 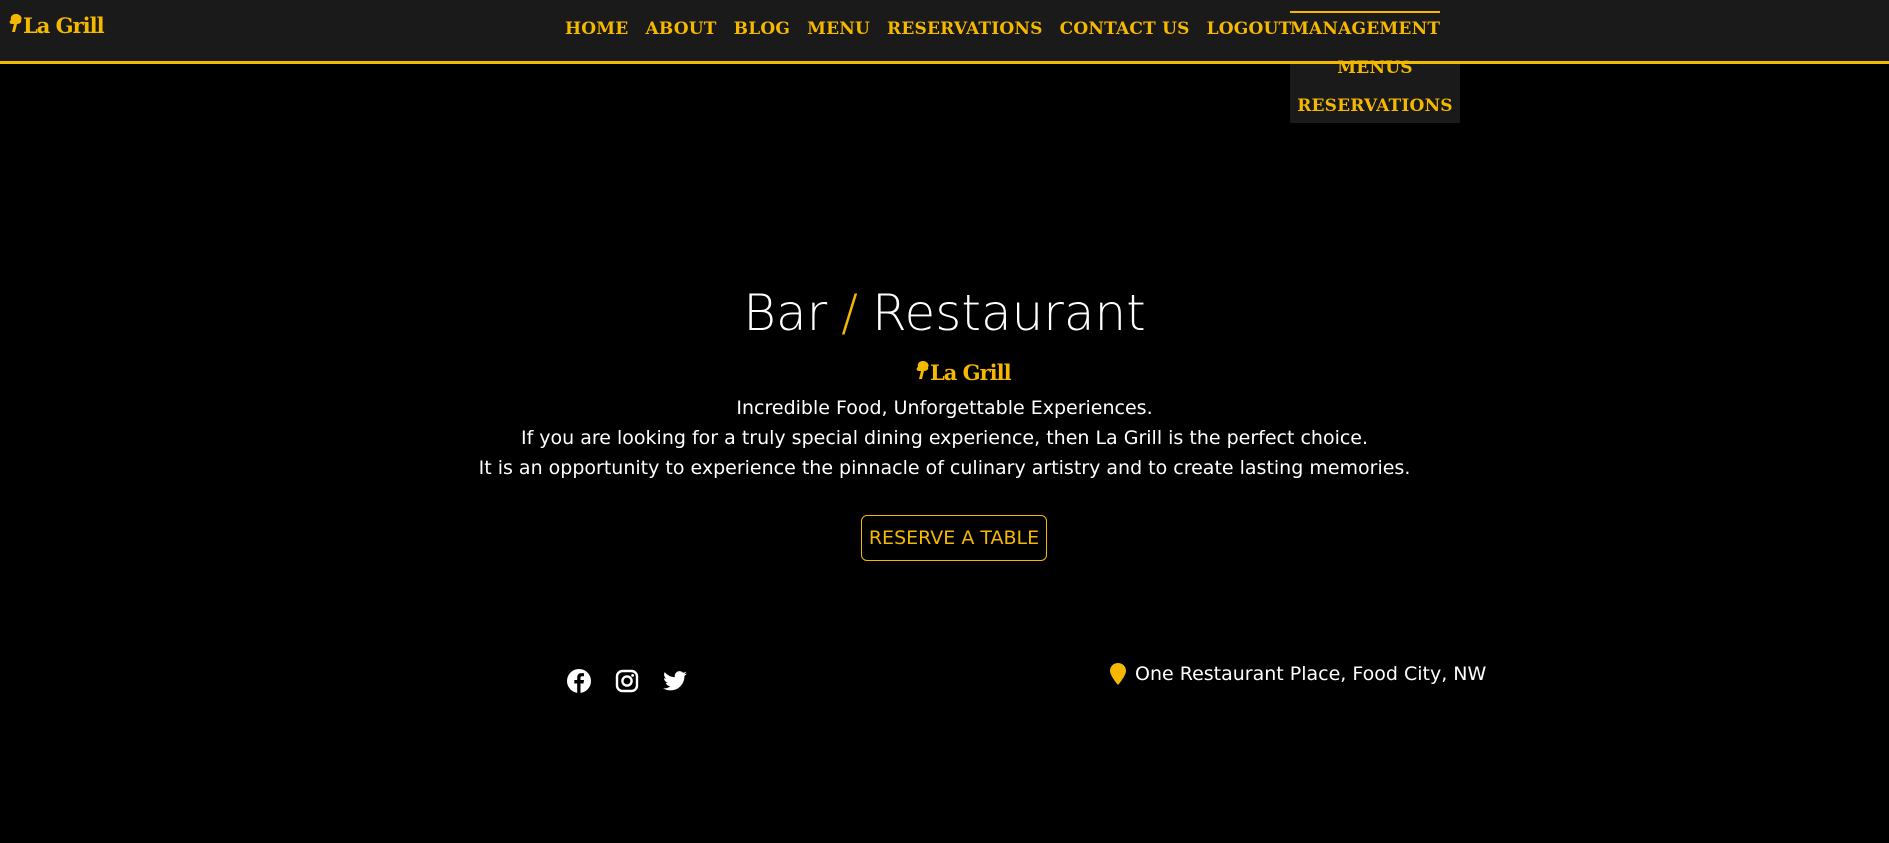 I want to click on facebook-icon, so click(x=579, y=681).